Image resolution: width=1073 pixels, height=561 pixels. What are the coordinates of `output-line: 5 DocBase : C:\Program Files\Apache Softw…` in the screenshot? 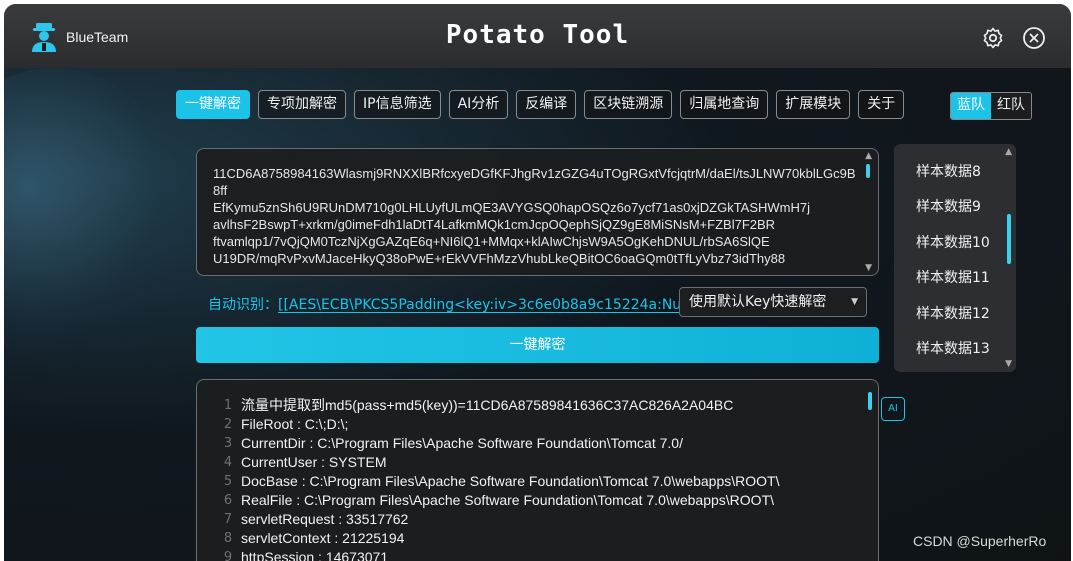 It's located at (501, 481).